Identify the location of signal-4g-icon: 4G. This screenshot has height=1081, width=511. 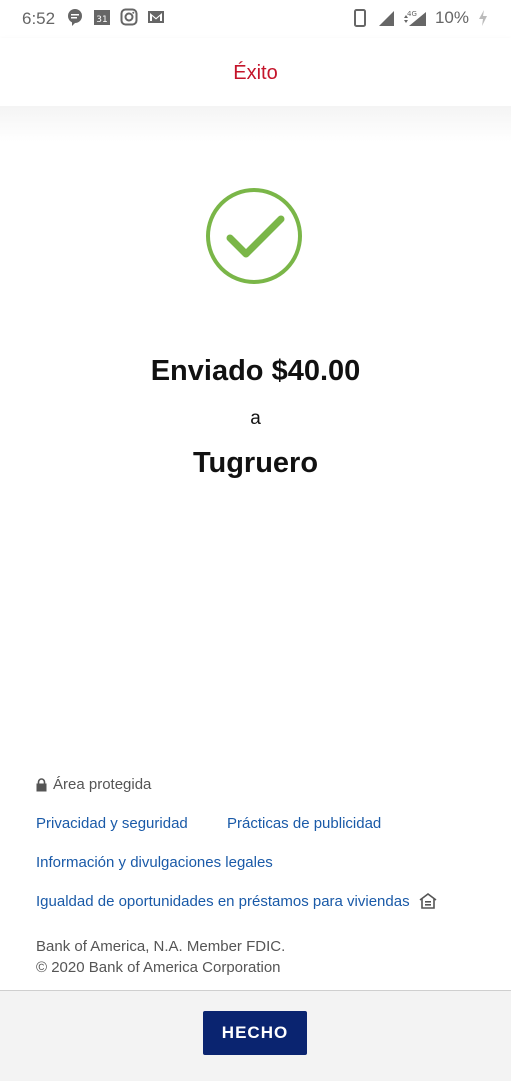
(414, 18).